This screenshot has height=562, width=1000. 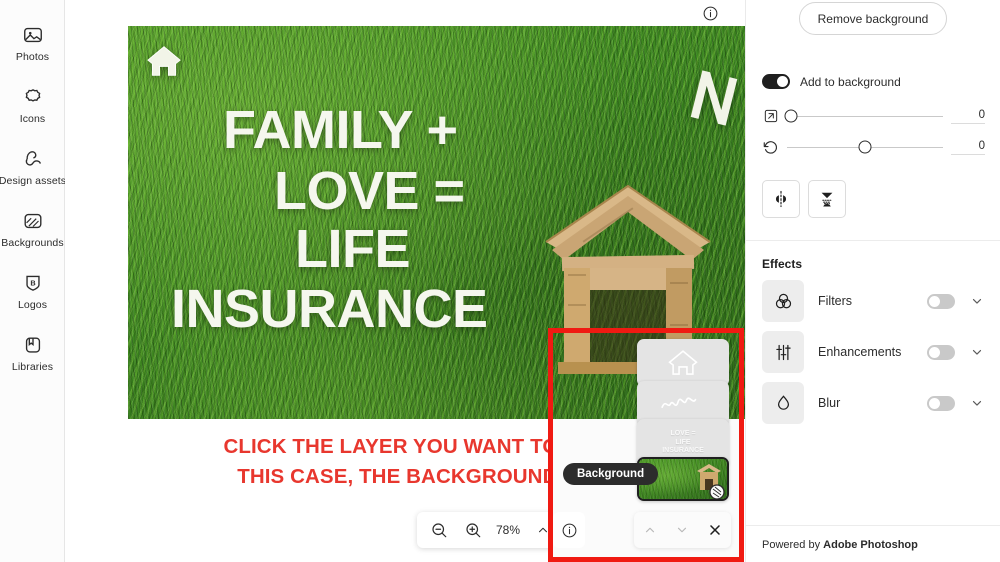 I want to click on icons-icon, so click(x=33, y=97).